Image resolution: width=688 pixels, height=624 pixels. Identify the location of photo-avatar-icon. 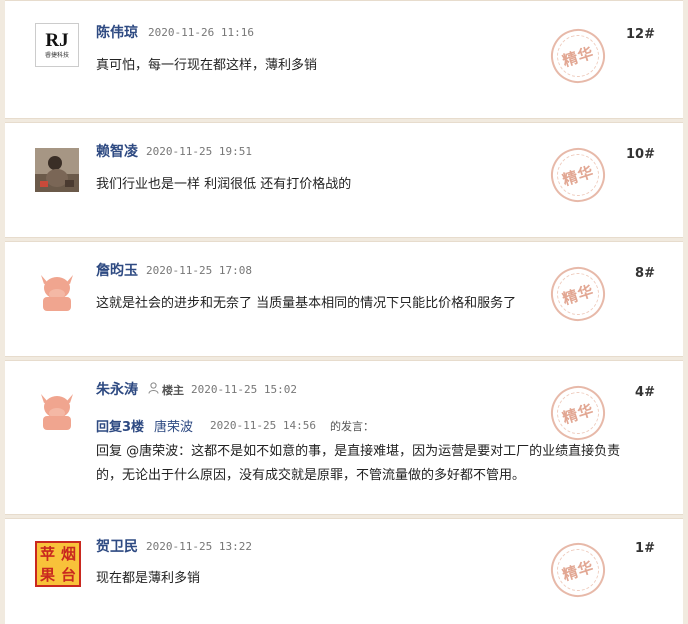
(57, 170).